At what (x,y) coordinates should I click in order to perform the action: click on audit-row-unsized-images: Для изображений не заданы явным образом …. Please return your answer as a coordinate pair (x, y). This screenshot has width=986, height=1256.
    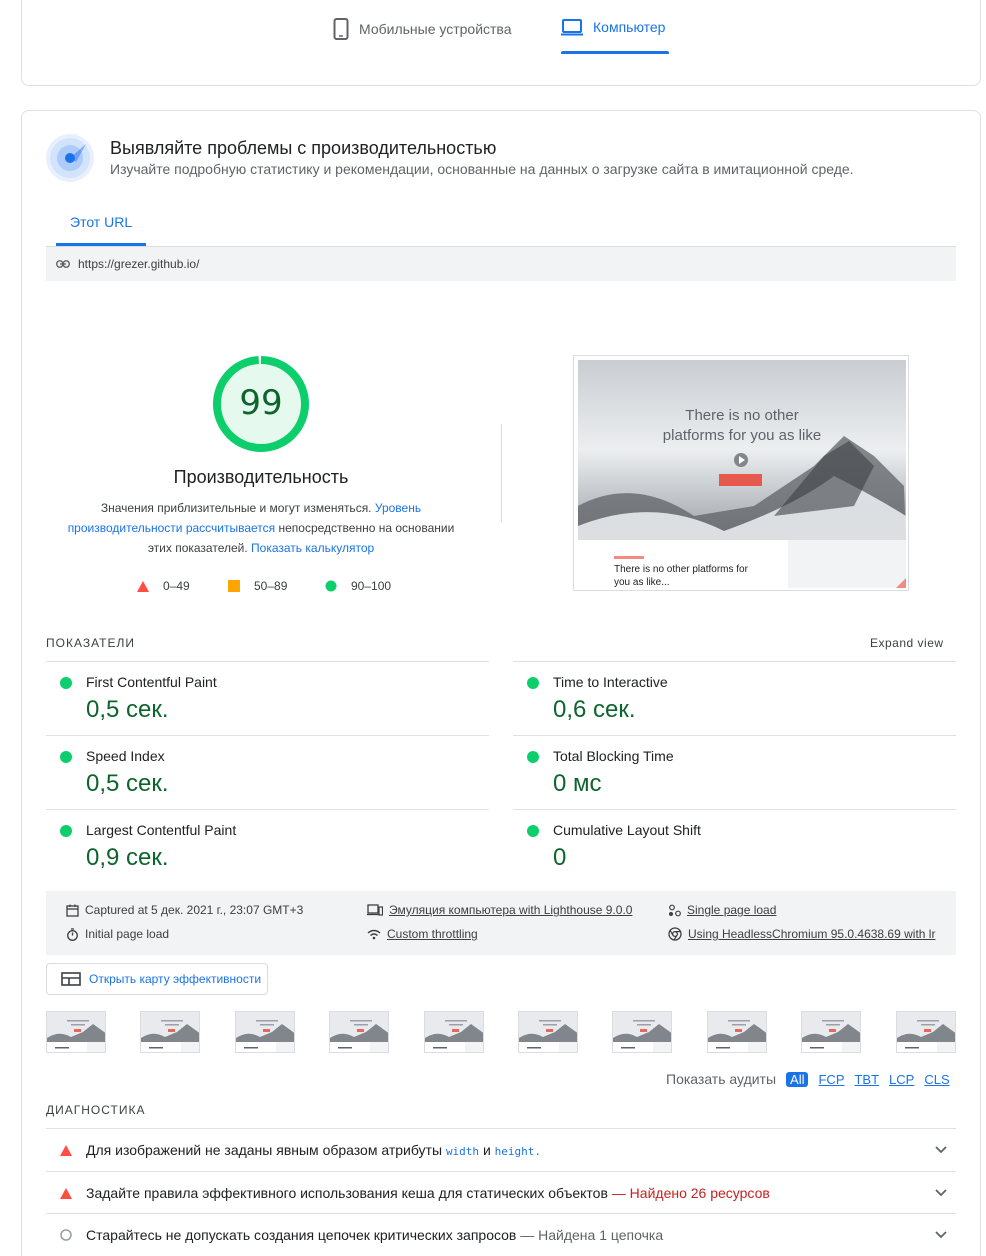
    Looking at the image, I should click on (501, 1149).